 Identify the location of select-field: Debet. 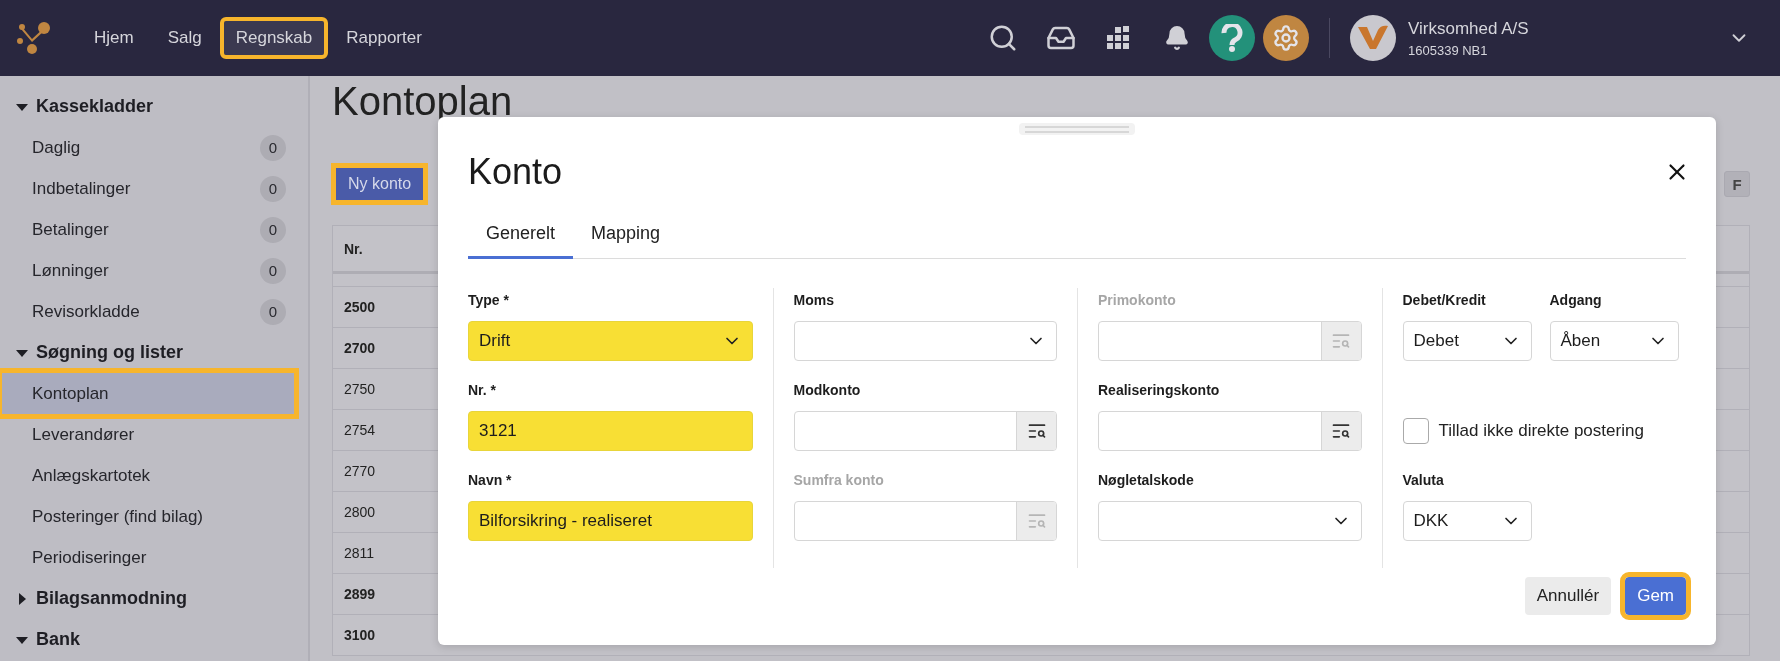
(1467, 341).